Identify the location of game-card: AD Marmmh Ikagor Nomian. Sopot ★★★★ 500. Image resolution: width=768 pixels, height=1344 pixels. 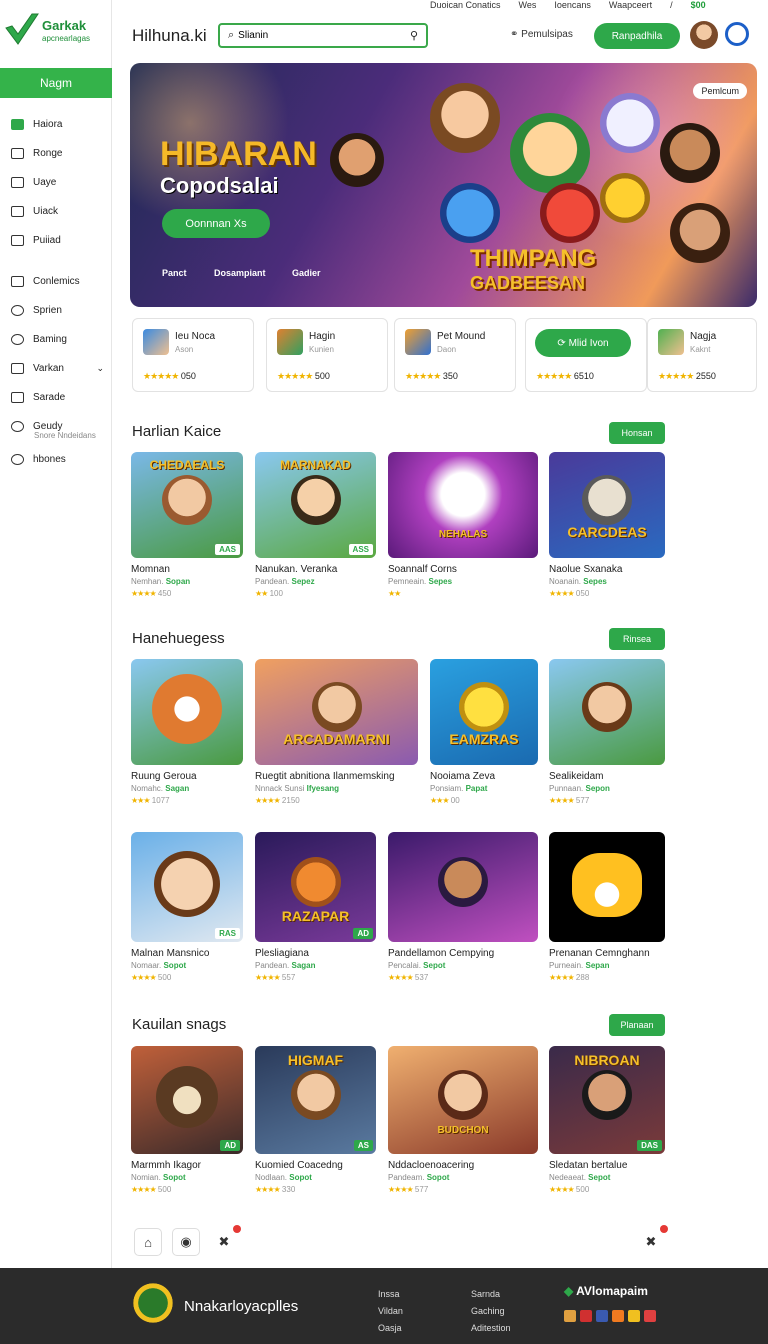
(187, 1120).